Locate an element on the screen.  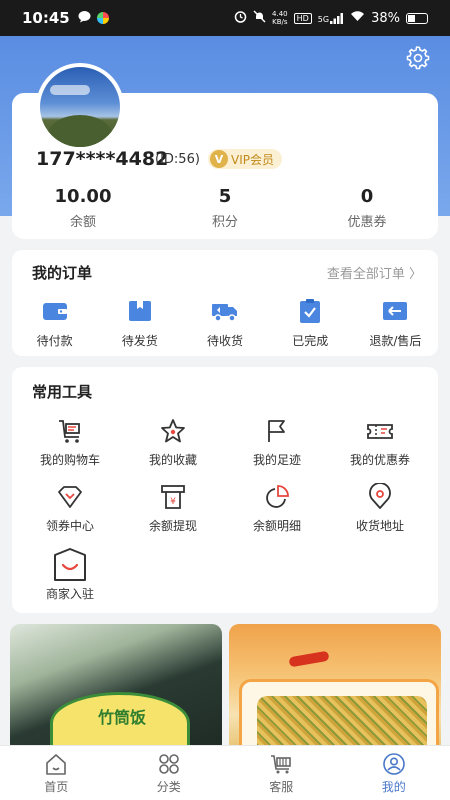
tool-address: 收货地址 is located at coordinates (380, 508).